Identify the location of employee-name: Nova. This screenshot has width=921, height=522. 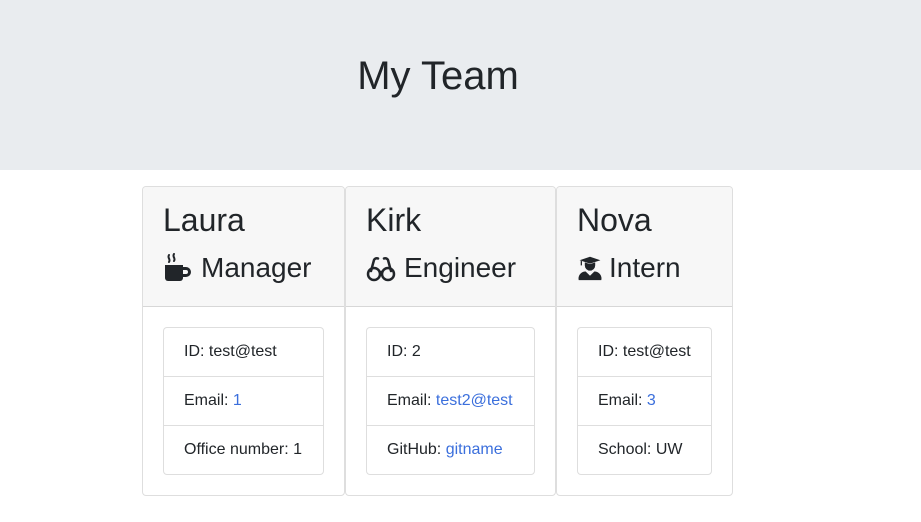
(614, 220).